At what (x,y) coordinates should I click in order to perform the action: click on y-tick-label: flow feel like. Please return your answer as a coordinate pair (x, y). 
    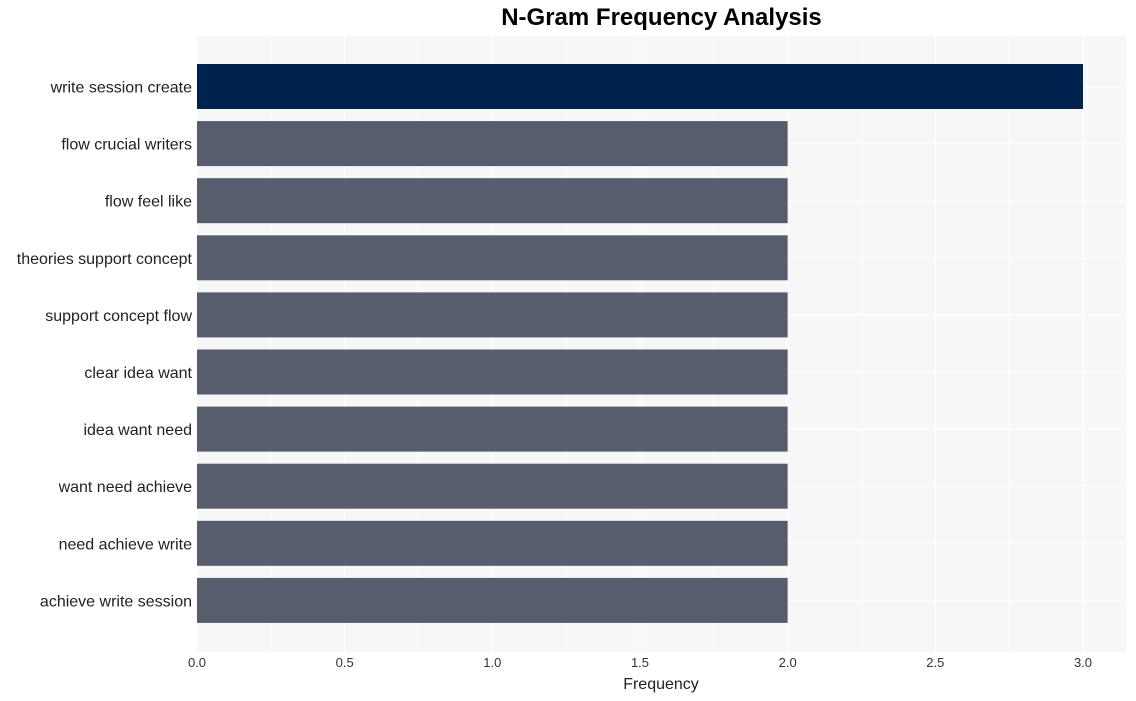
    Looking at the image, I should click on (148, 202).